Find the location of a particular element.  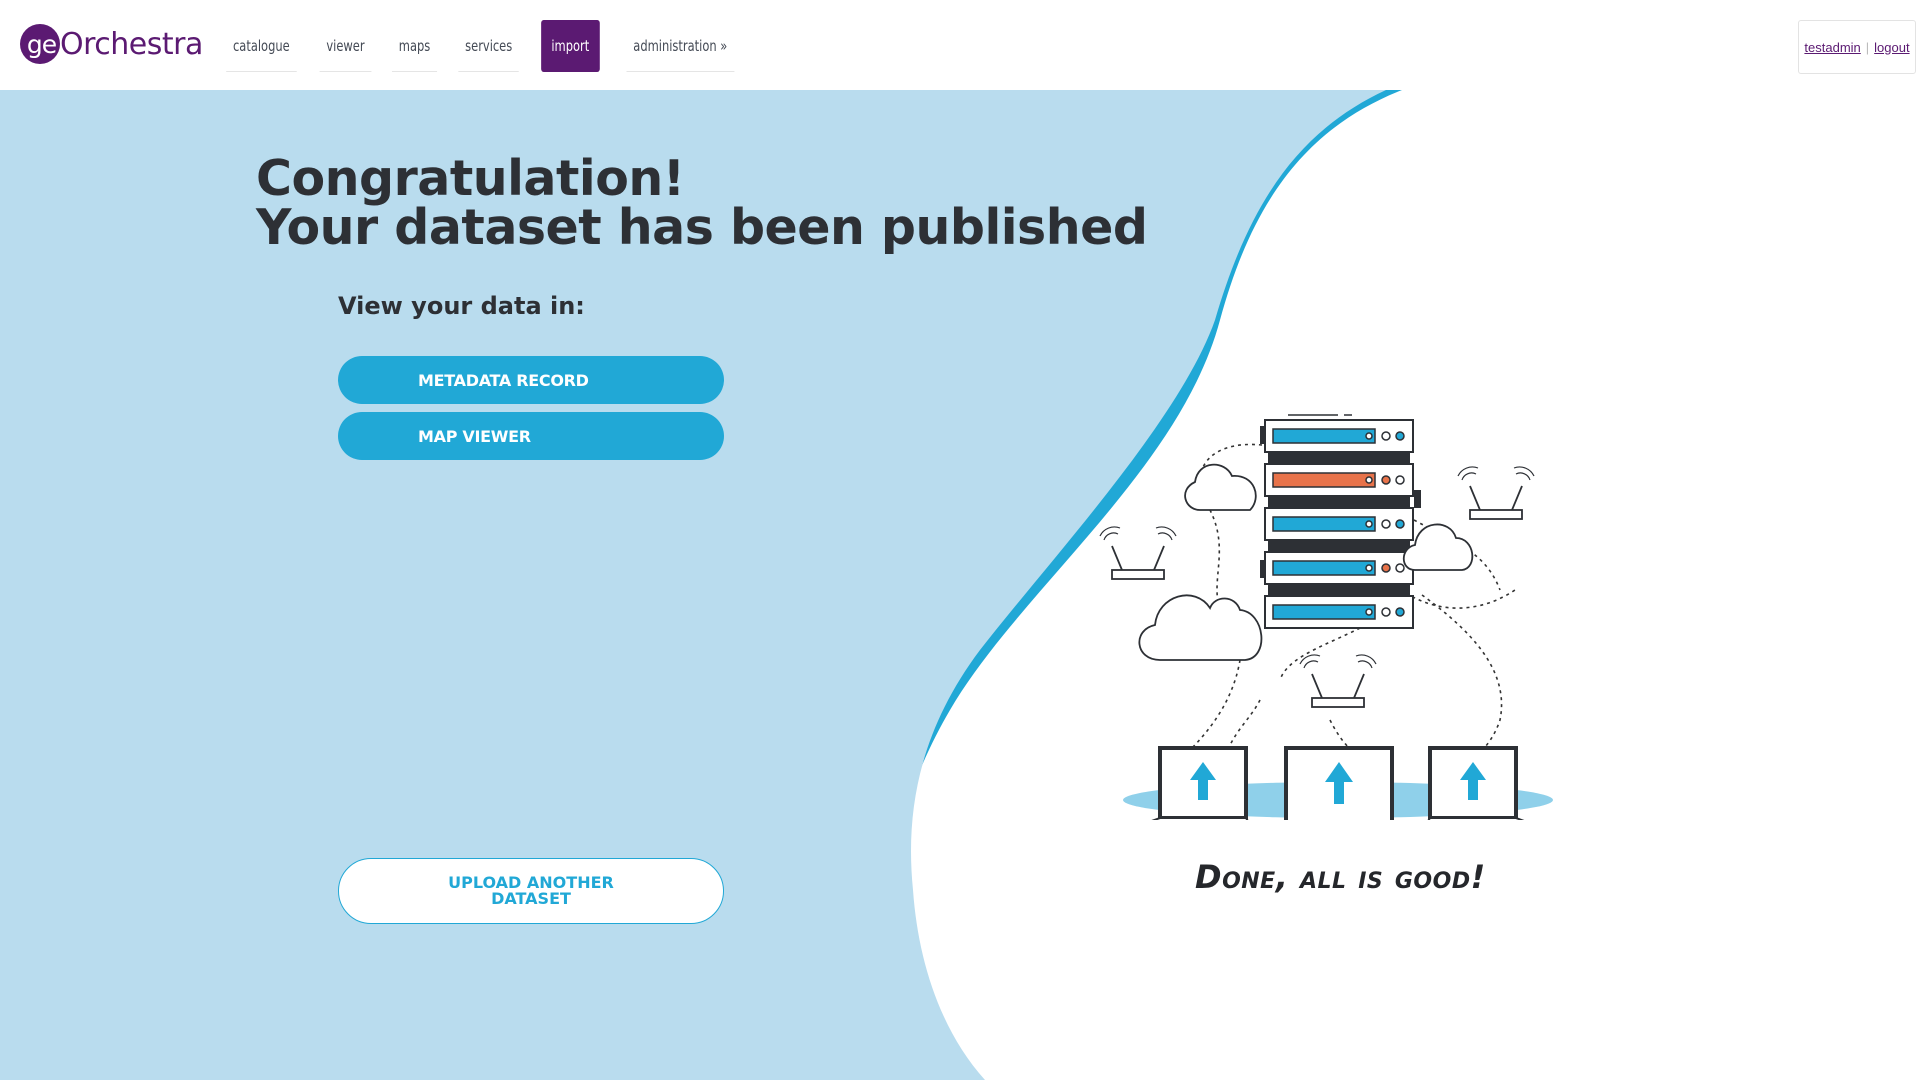

nav-item-catalogue: catalogue is located at coordinates (261, 46).